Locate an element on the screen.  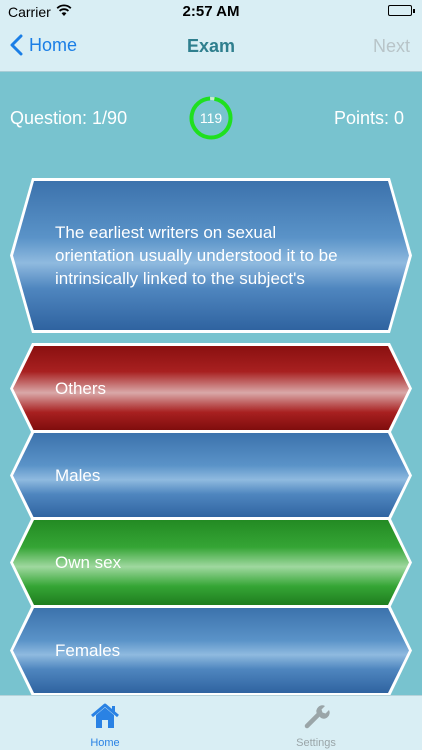
navigation-bar: Home Exam Next is located at coordinates (211, 47).